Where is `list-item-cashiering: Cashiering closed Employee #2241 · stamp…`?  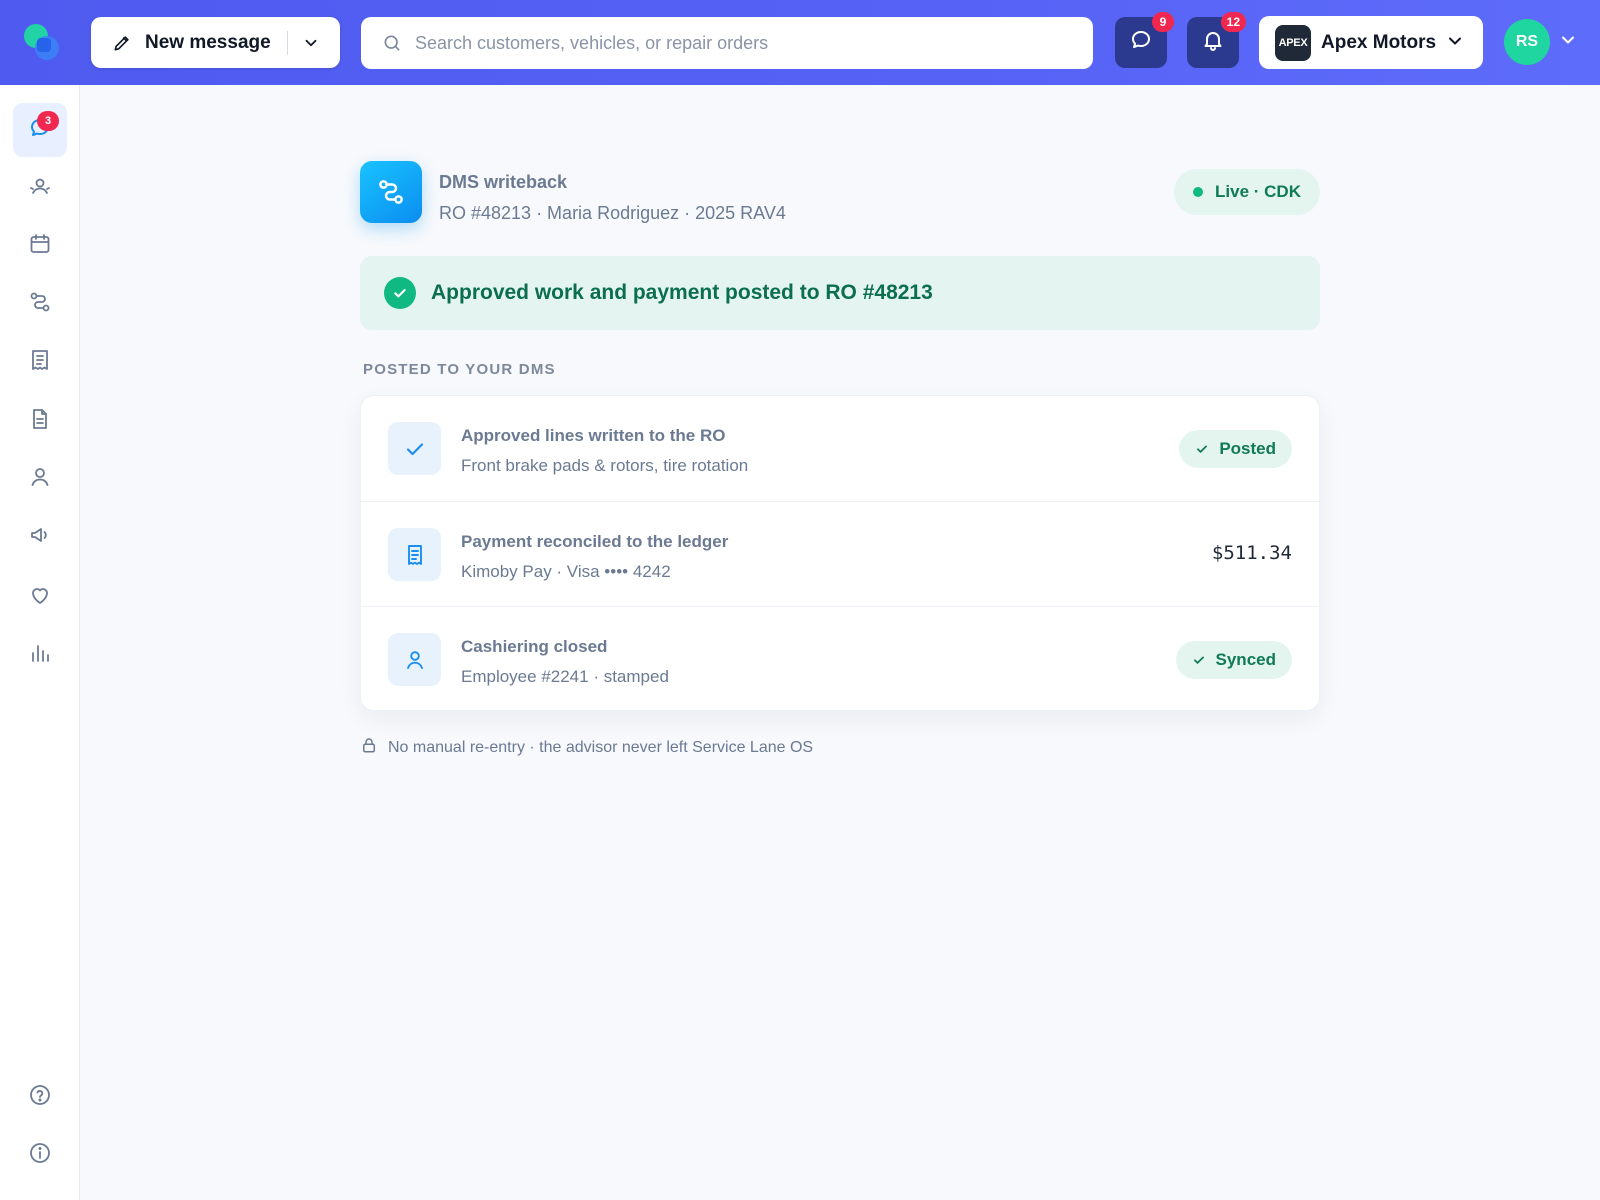 list-item-cashiering: Cashiering closed Employee #2241 · stamp… is located at coordinates (840, 658).